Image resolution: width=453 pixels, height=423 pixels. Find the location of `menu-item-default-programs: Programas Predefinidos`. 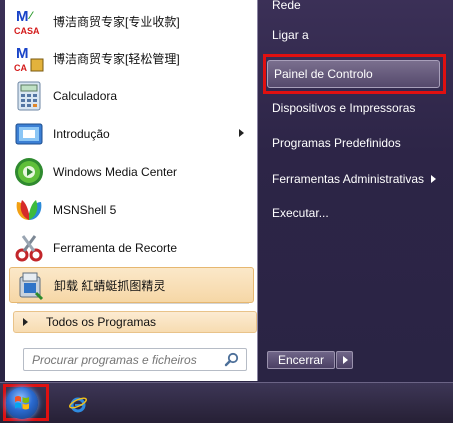

menu-item-default-programs: Programas Predefinidos is located at coordinates (354, 143).